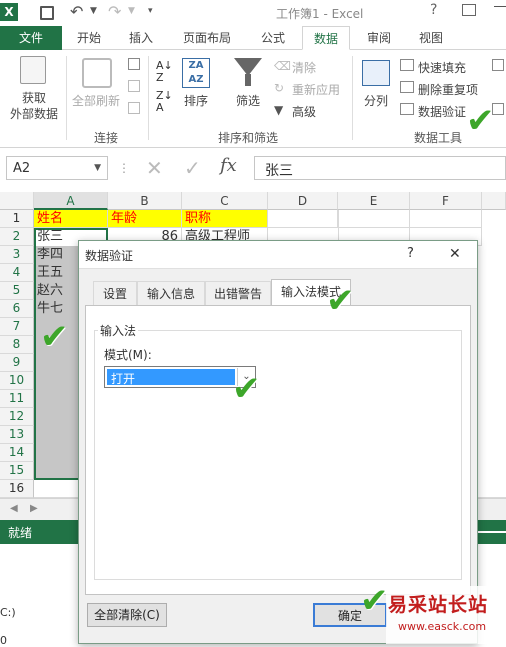 This screenshot has height=647, width=506. What do you see at coordinates (380, 168) in the screenshot?
I see `formula-input: 张三` at bounding box center [380, 168].